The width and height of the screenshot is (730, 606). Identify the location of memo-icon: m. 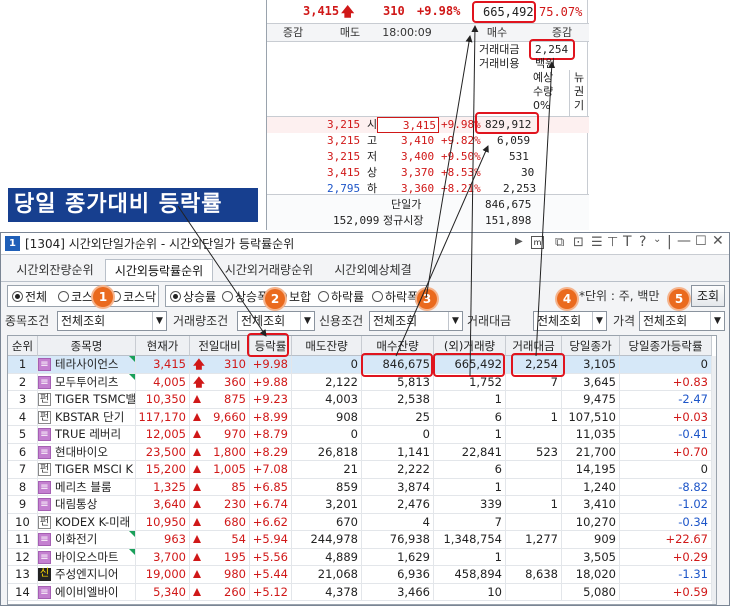
(537, 242).